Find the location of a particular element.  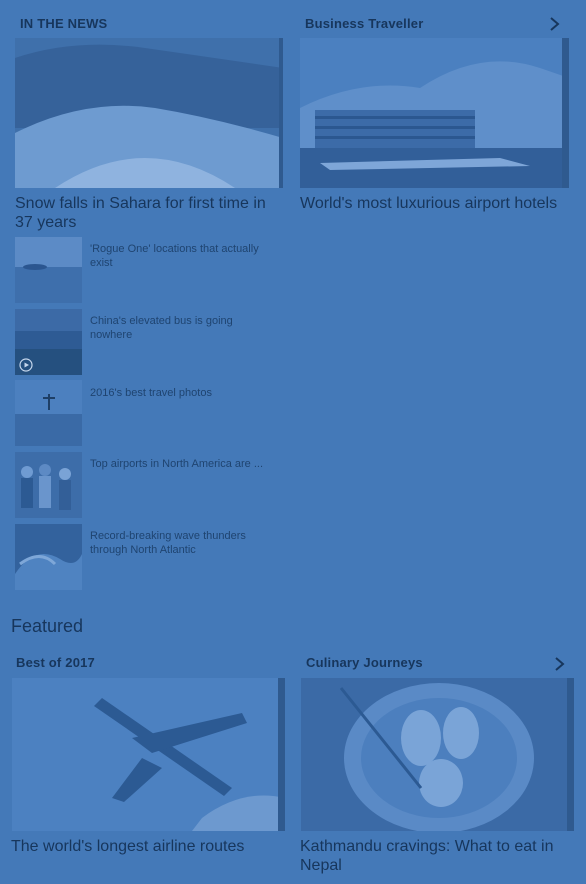

play-icon is located at coordinates (26, 365).